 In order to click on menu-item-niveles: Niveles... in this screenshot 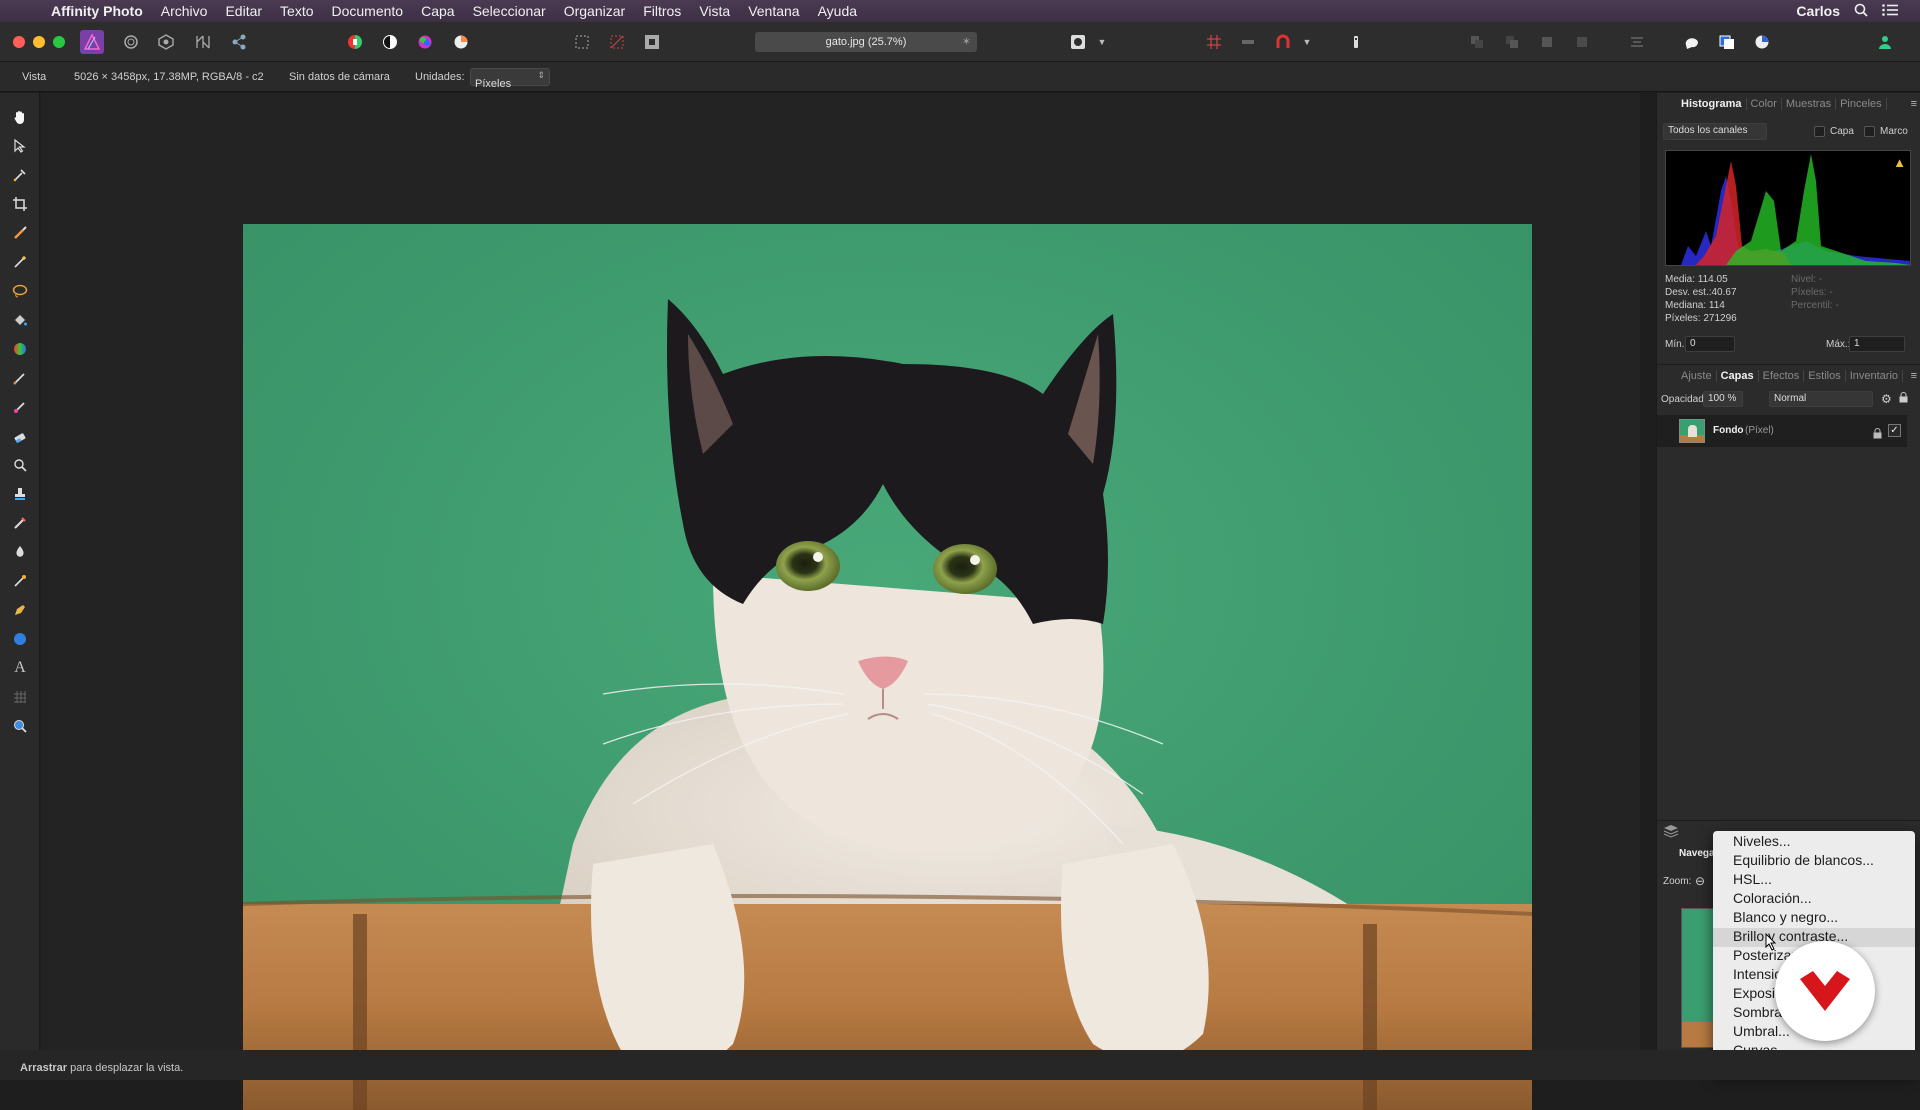, I will do `click(1814, 842)`.